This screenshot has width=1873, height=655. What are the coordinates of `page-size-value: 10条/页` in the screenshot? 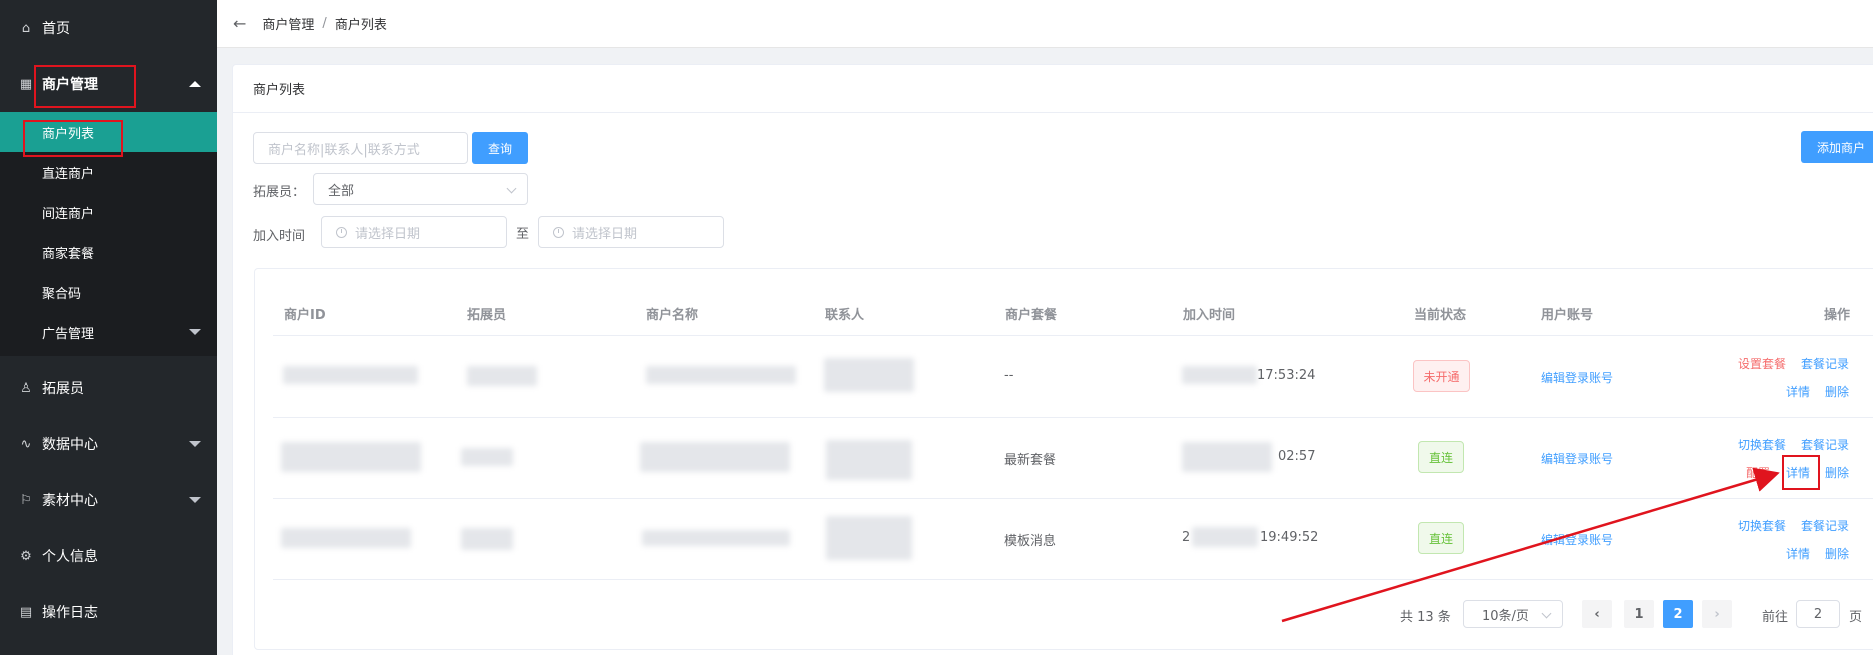 It's located at (1505, 616).